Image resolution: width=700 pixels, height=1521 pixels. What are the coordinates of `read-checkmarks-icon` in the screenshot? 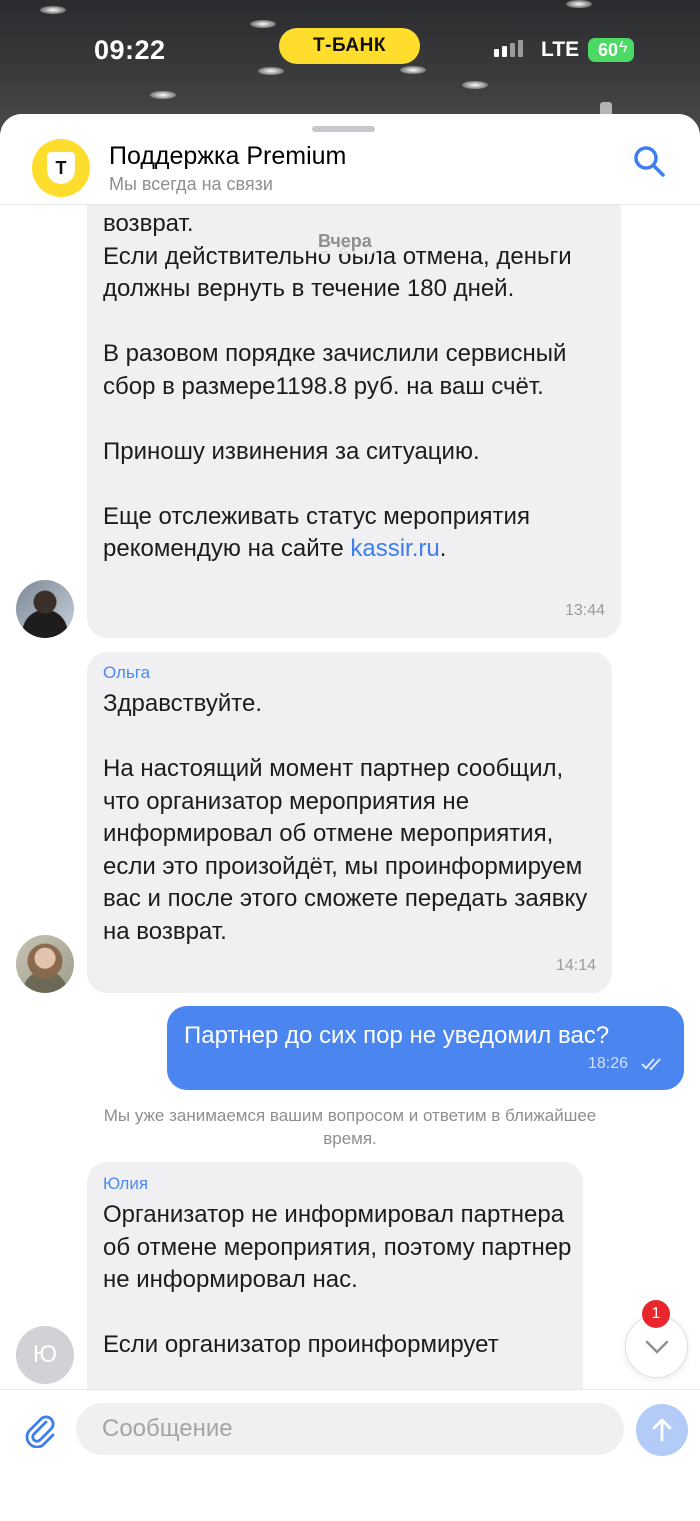 It's located at (651, 1064).